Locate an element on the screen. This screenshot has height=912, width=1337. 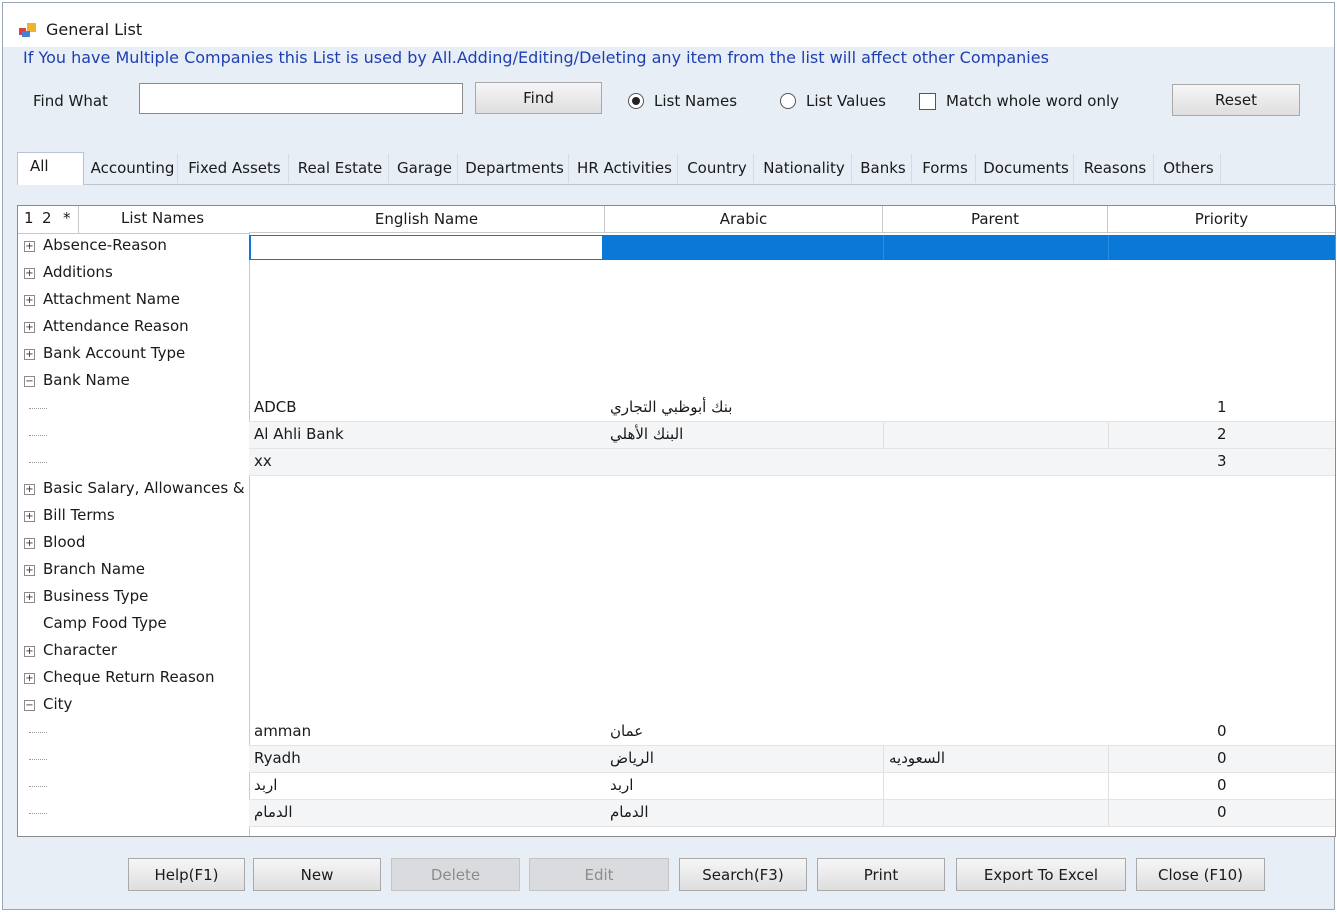
tree-node-camp-food-type: Camp Food Type is located at coordinates (133, 624).